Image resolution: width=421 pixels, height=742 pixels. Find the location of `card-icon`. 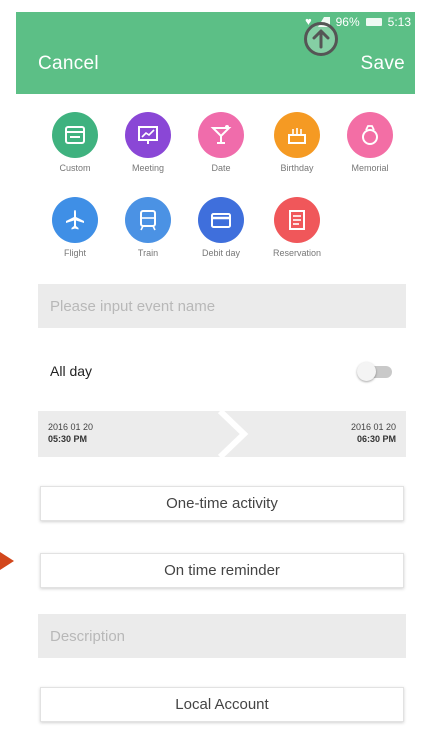

card-icon is located at coordinates (221, 220).